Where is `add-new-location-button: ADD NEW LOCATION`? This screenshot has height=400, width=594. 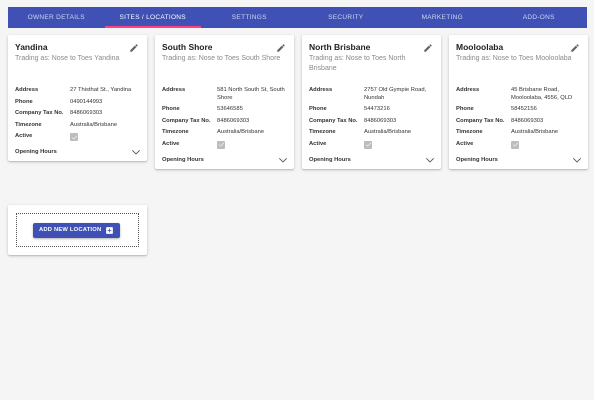 add-new-location-button: ADD NEW LOCATION is located at coordinates (77, 230).